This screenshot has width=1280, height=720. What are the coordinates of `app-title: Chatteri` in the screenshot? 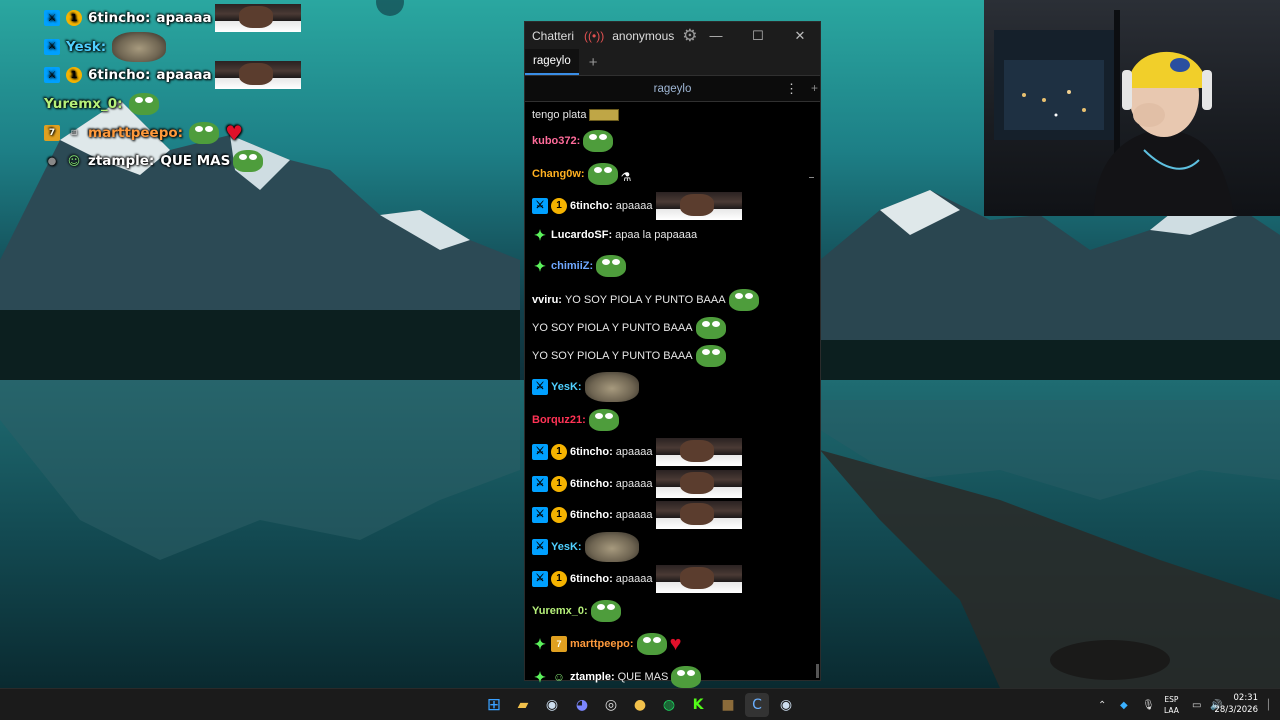 It's located at (553, 35).